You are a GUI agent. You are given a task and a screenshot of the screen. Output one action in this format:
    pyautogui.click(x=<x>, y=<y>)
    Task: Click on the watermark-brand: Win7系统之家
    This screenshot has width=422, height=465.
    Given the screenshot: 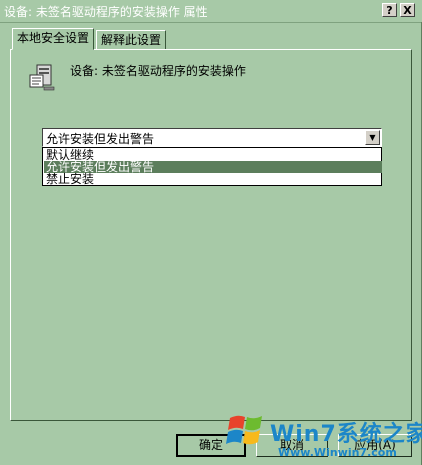 What is the action you would take?
    pyautogui.click(x=346, y=434)
    